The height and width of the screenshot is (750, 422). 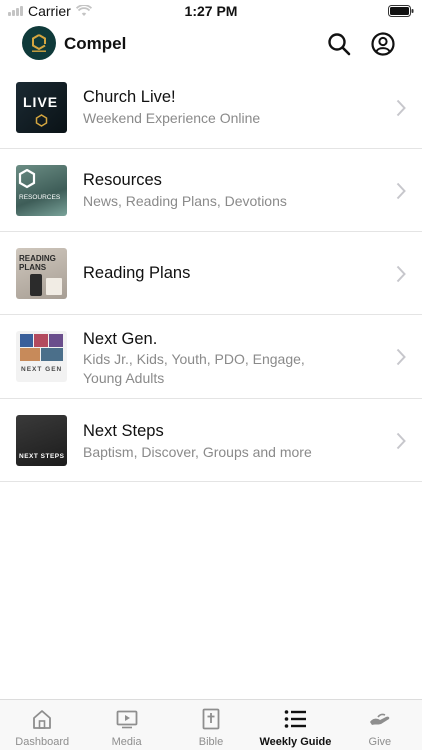 I want to click on item-title: Resources, so click(x=122, y=180).